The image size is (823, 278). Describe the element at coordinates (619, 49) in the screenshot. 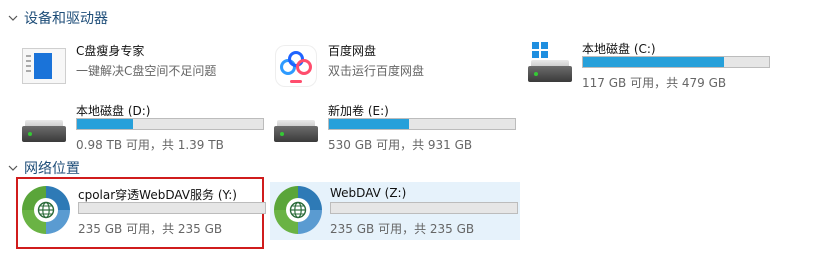

I see `tile-title: 本地磁盘 (C:)` at that location.